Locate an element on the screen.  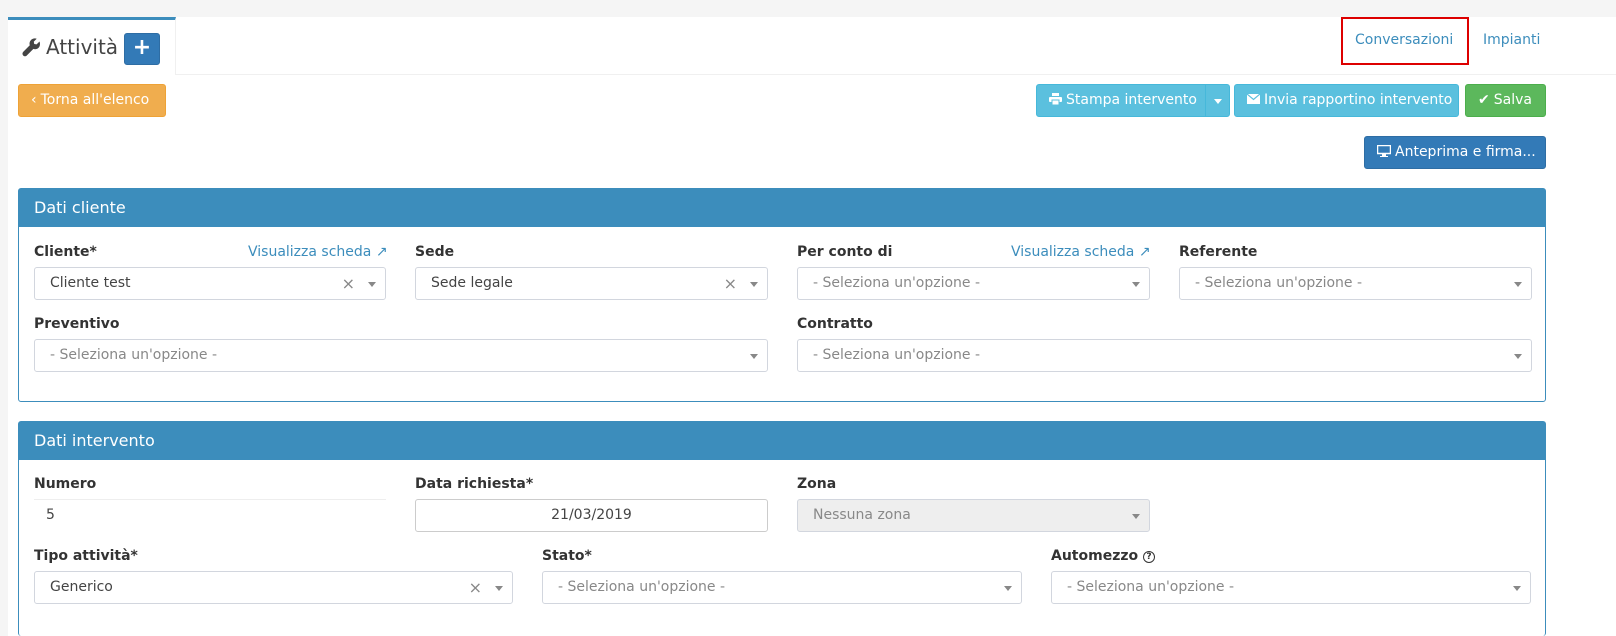
tipo-attivita-select: Generico × is located at coordinates (273, 587).